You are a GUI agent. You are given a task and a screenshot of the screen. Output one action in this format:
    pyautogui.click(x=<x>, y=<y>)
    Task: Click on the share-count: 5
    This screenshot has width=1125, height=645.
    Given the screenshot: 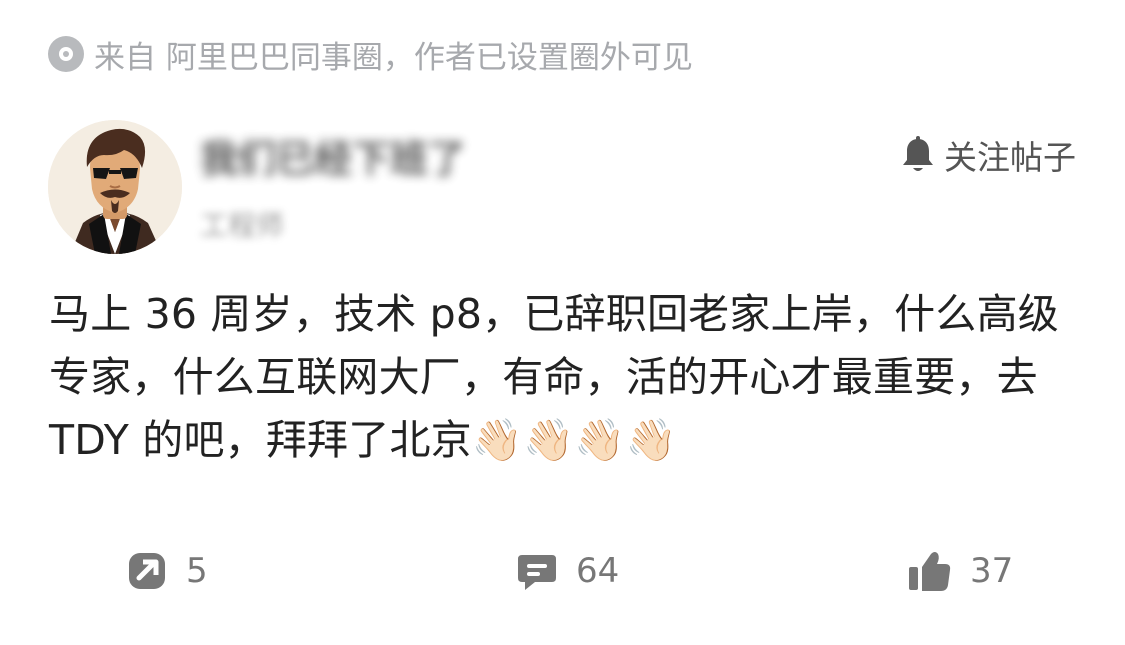 What is the action you would take?
    pyautogui.click(x=197, y=571)
    